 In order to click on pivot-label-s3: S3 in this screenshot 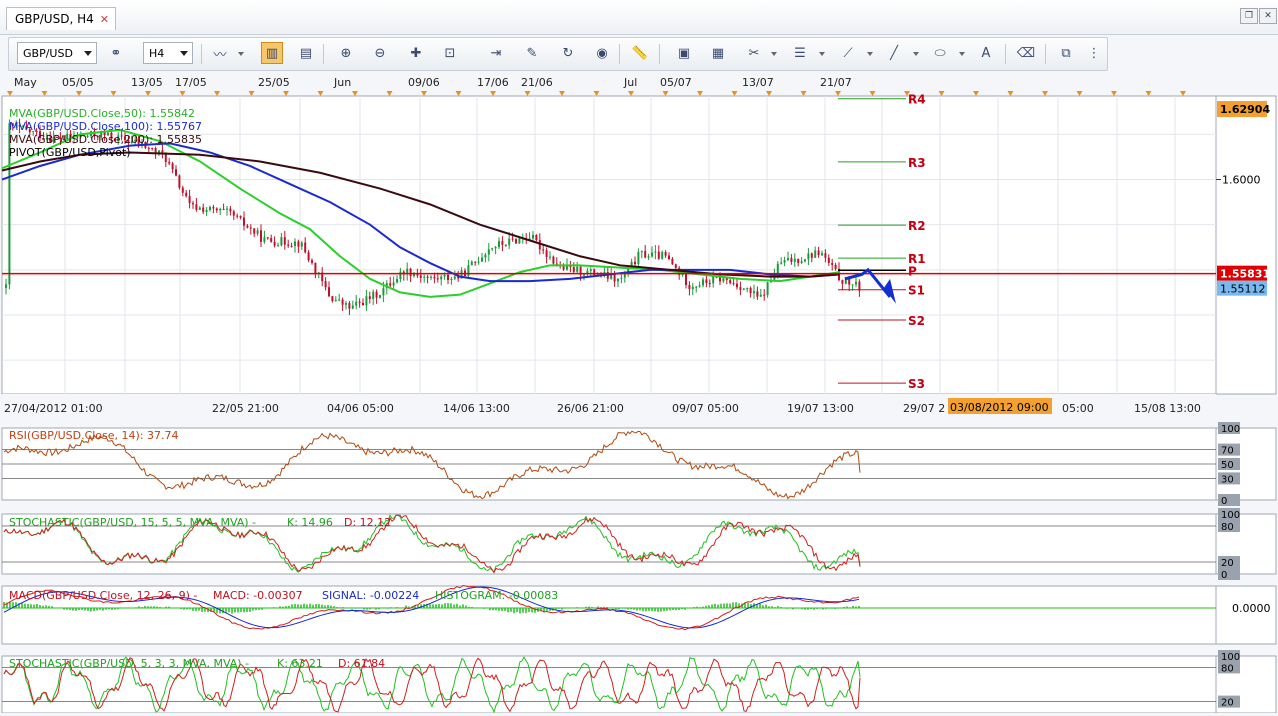, I will do `click(916, 384)`.